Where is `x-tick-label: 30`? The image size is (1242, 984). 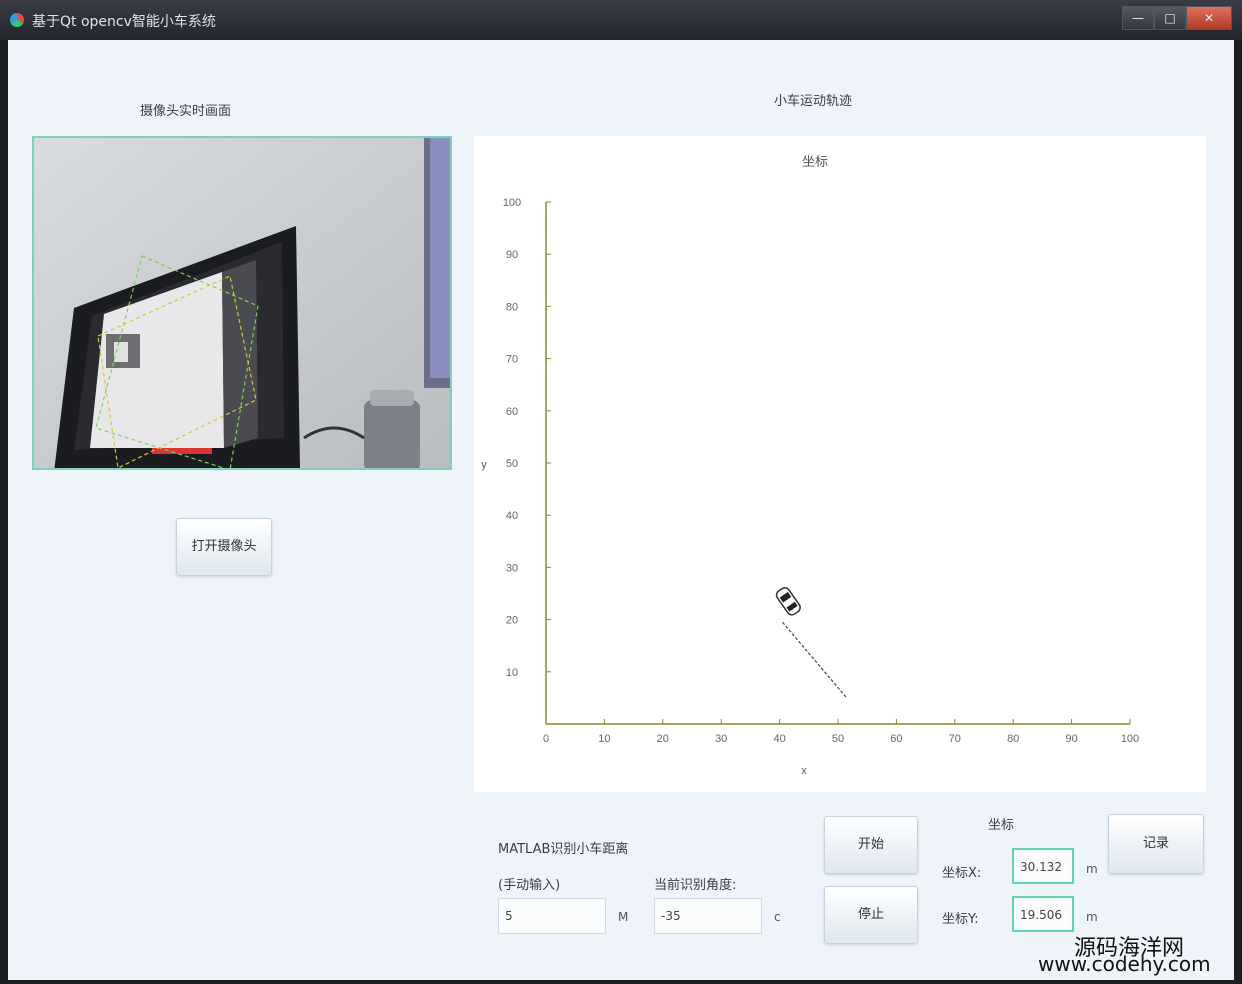 x-tick-label: 30 is located at coordinates (721, 739).